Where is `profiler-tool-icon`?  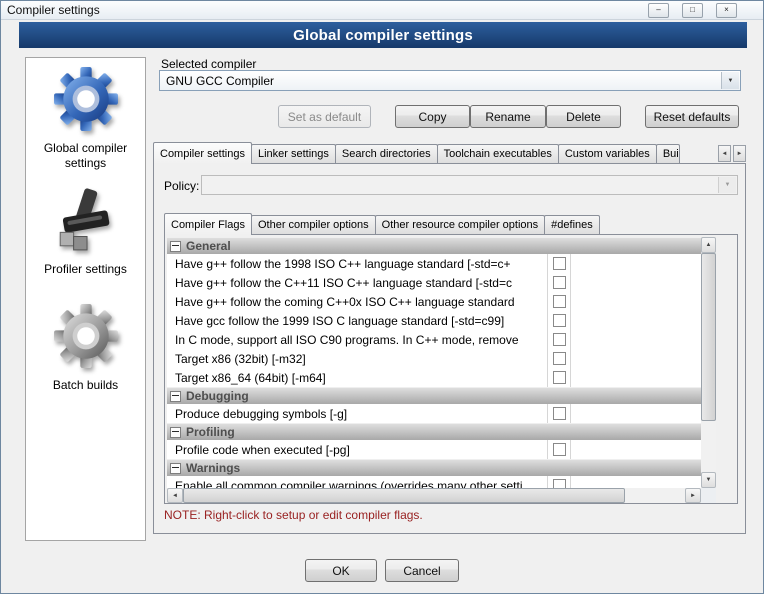 profiler-tool-icon is located at coordinates (84, 219).